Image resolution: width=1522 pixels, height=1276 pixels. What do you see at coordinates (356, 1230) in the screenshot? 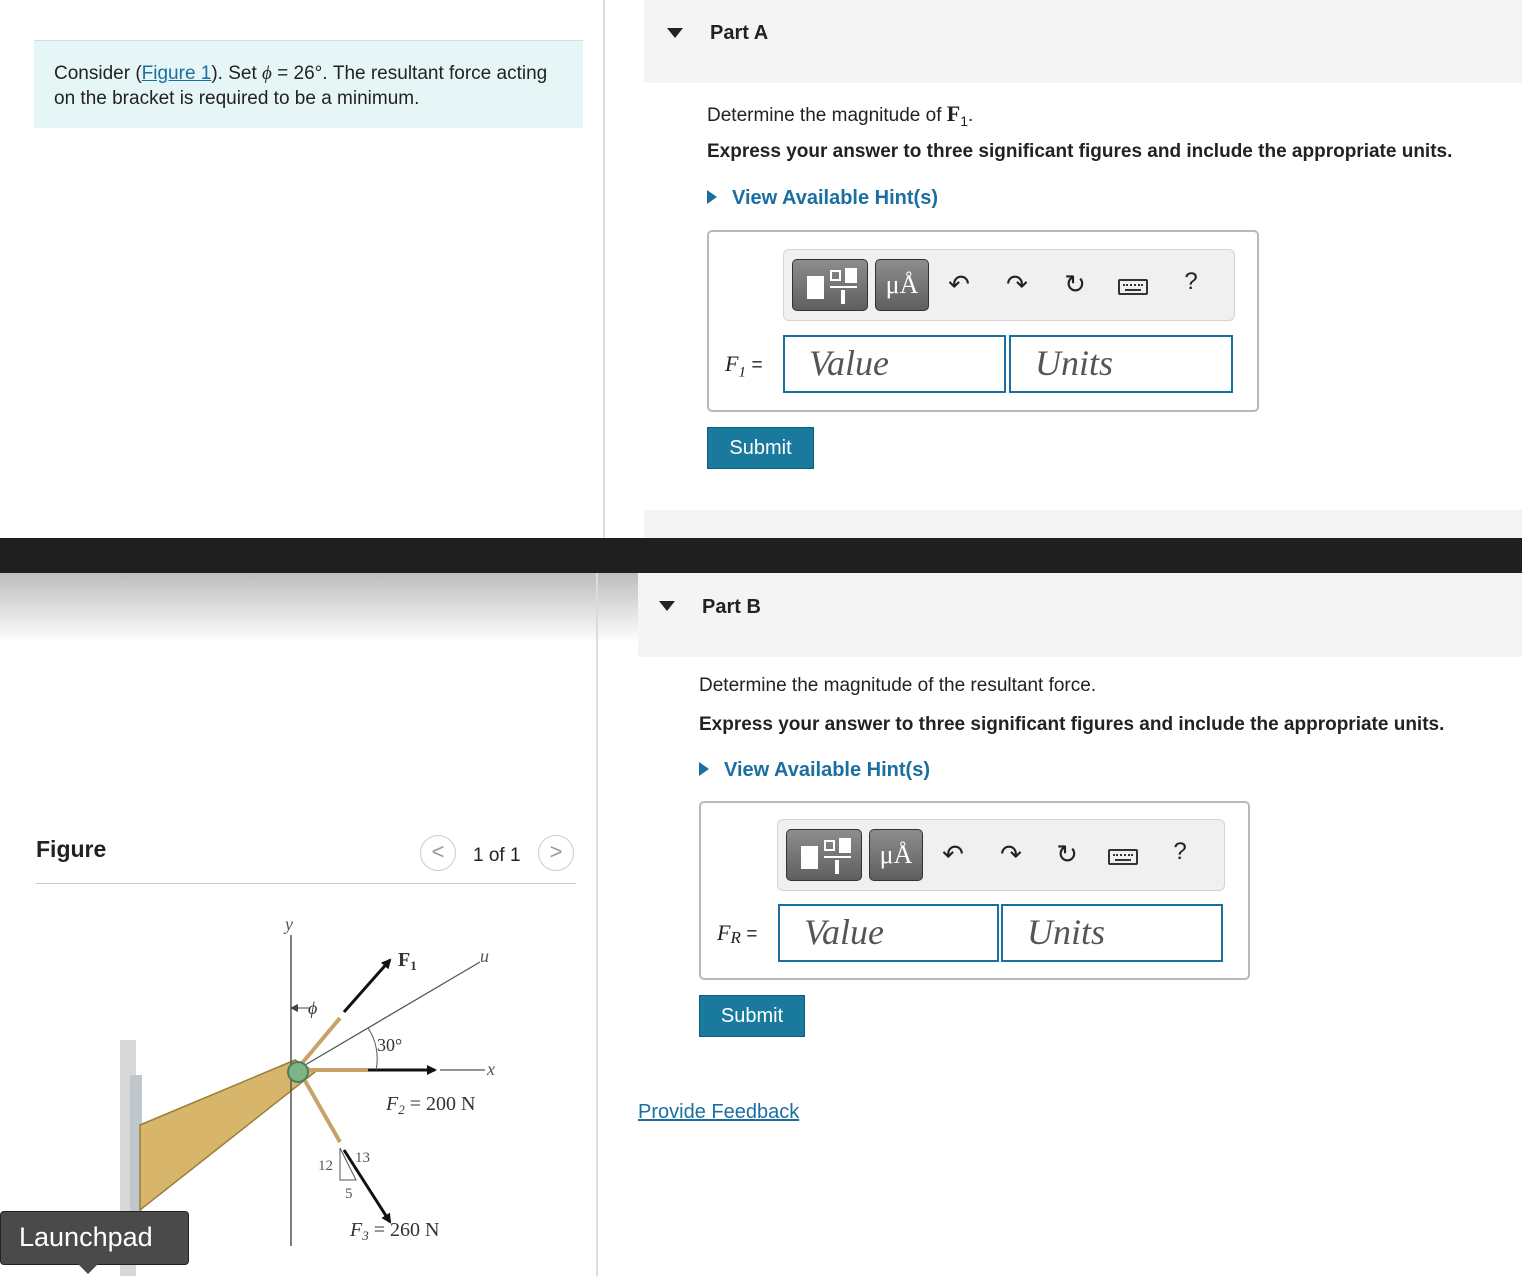
I see `f3-figure-label-main: F` at bounding box center [356, 1230].